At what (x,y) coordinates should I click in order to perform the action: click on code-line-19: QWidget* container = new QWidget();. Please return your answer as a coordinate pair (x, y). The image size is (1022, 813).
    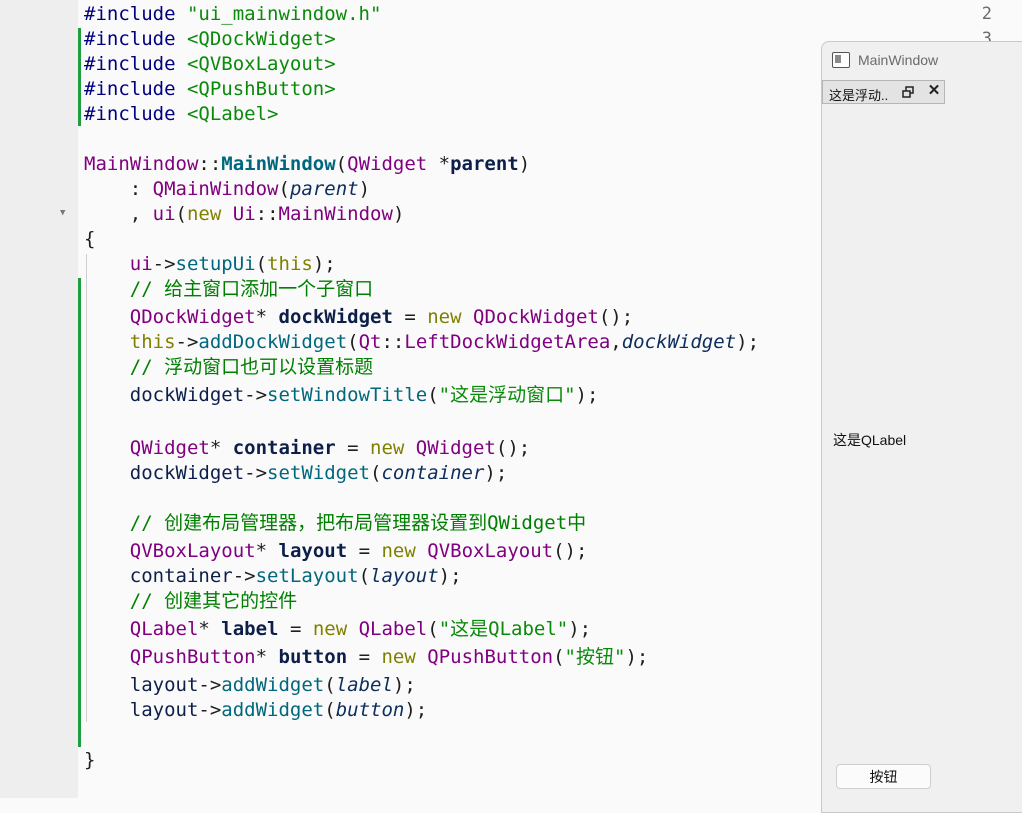
    Looking at the image, I should click on (307, 448).